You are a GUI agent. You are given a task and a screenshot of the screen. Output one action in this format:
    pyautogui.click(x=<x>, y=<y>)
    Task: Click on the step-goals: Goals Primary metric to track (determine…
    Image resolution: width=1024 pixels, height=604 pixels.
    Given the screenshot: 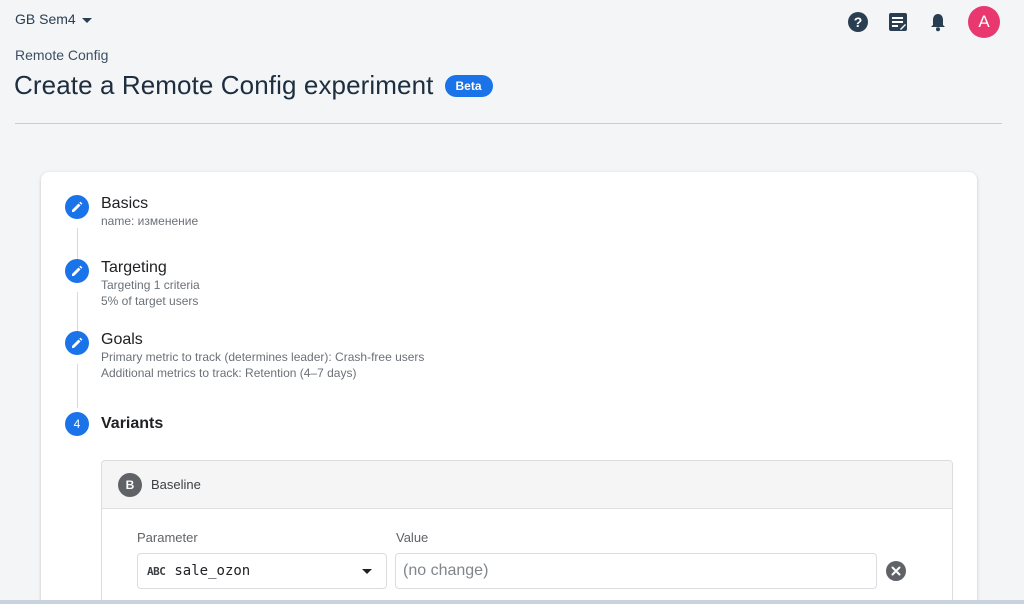 What is the action you would take?
    pyautogui.click(x=244, y=356)
    